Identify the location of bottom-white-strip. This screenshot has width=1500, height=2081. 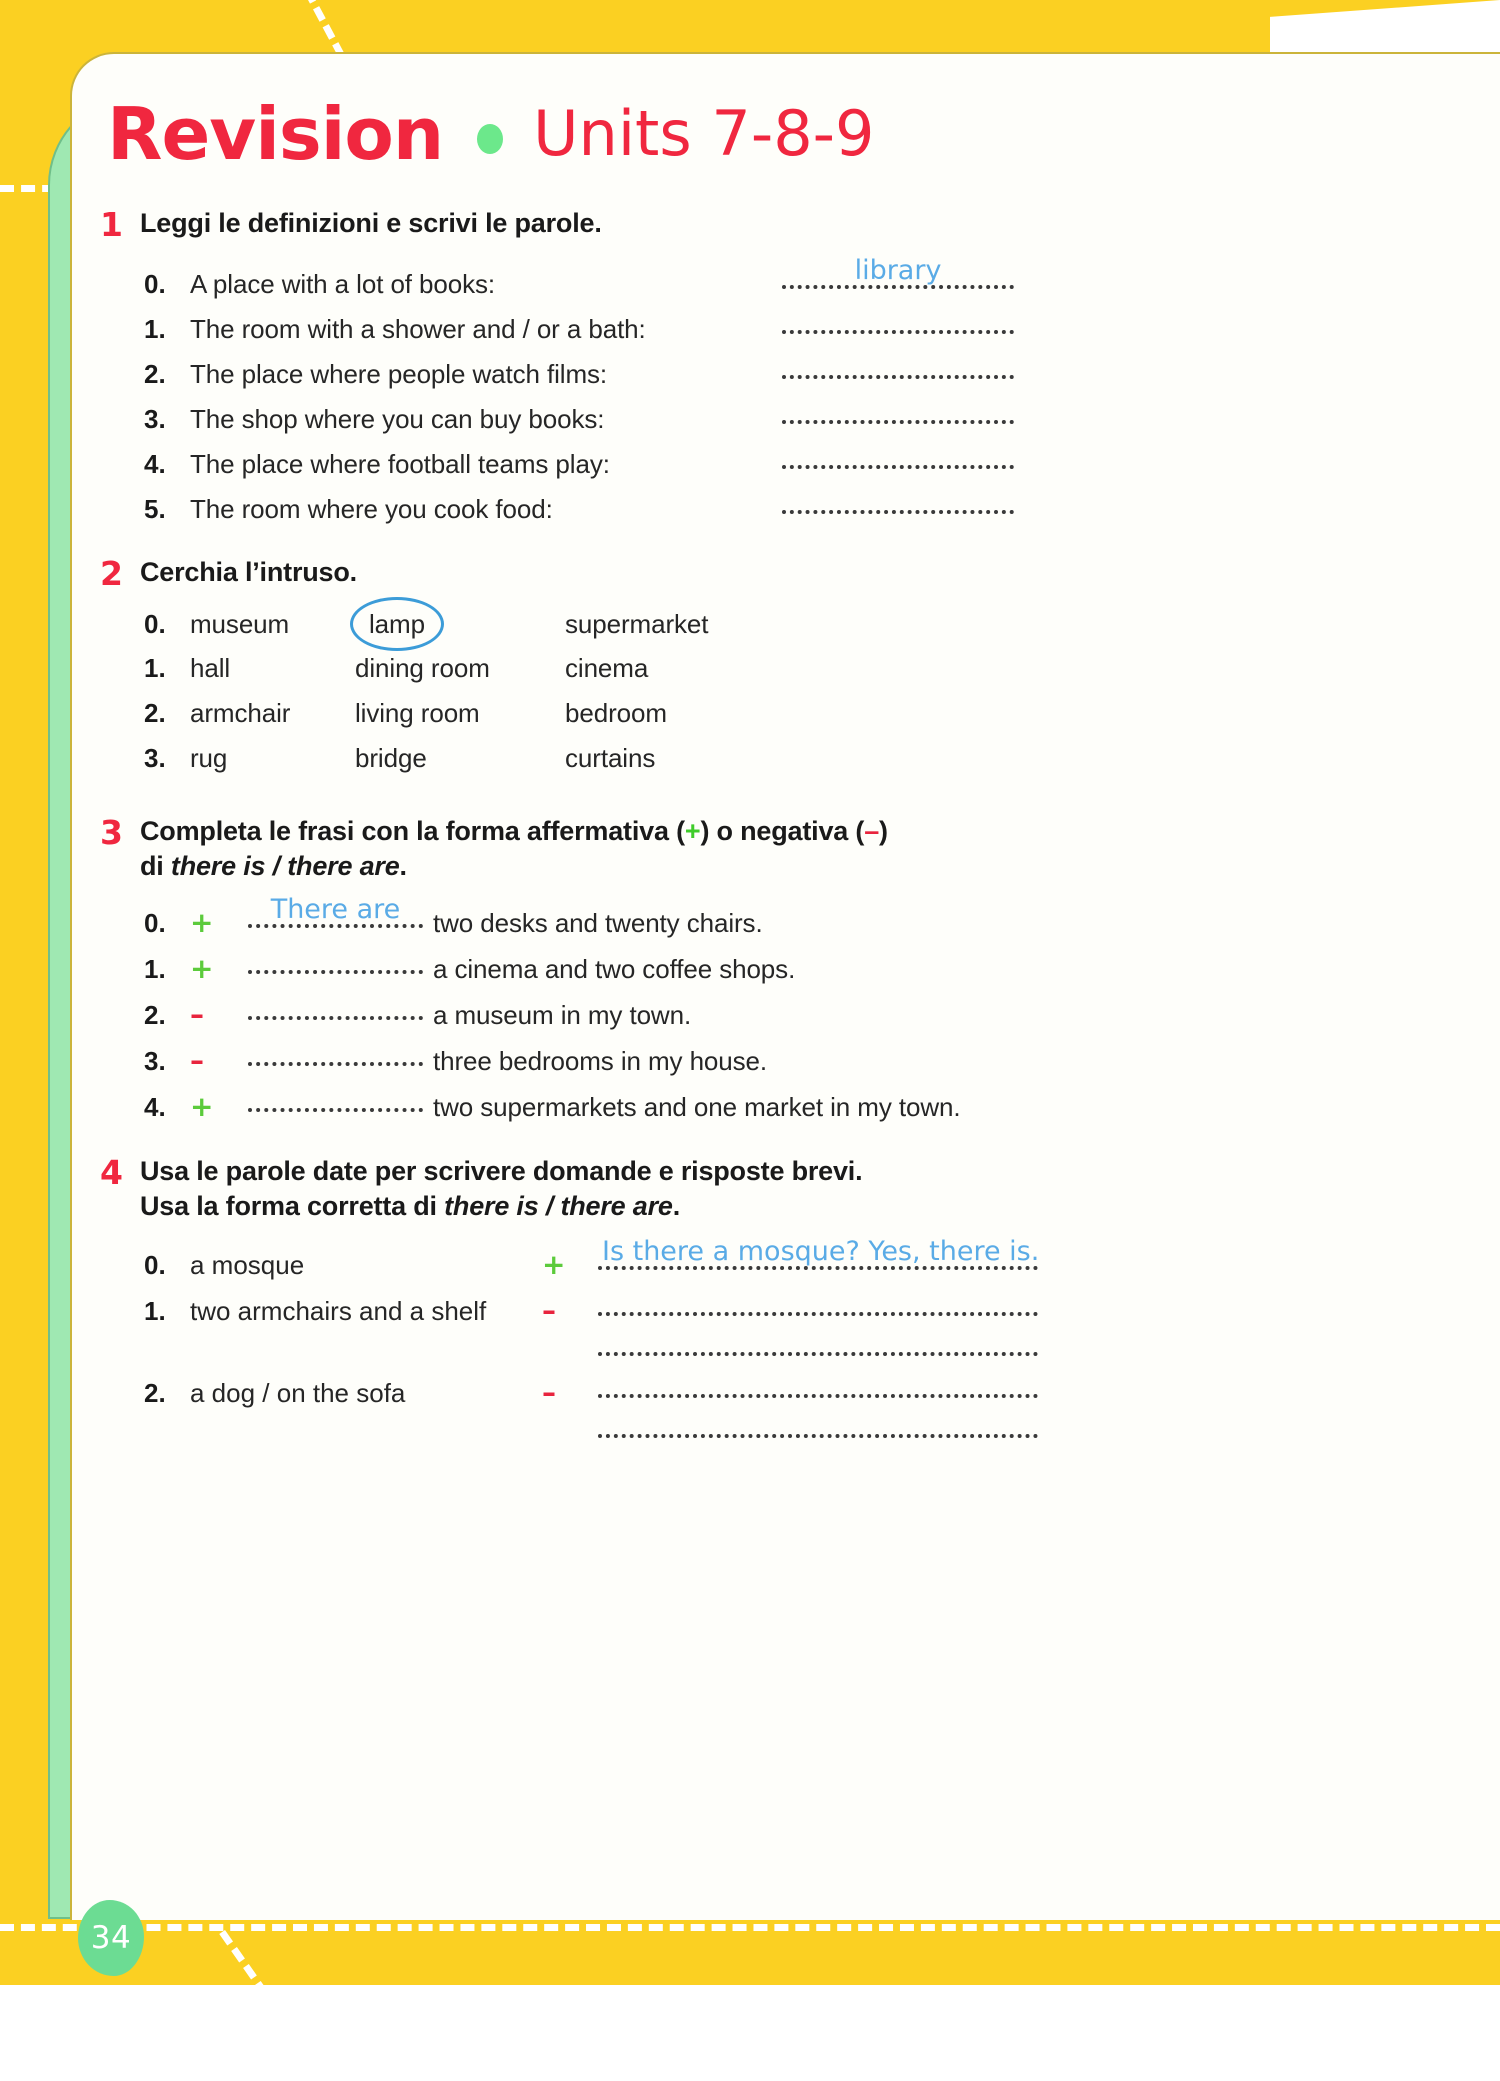
(750, 2013).